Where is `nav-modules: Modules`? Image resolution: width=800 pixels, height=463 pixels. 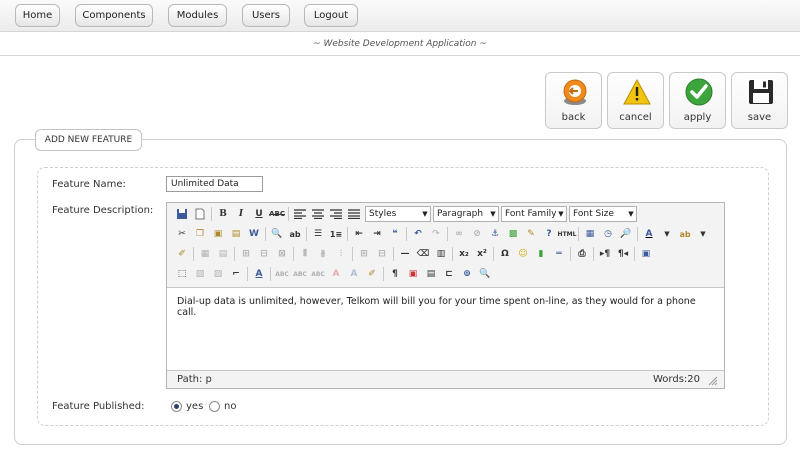
nav-modules: Modules is located at coordinates (197, 15).